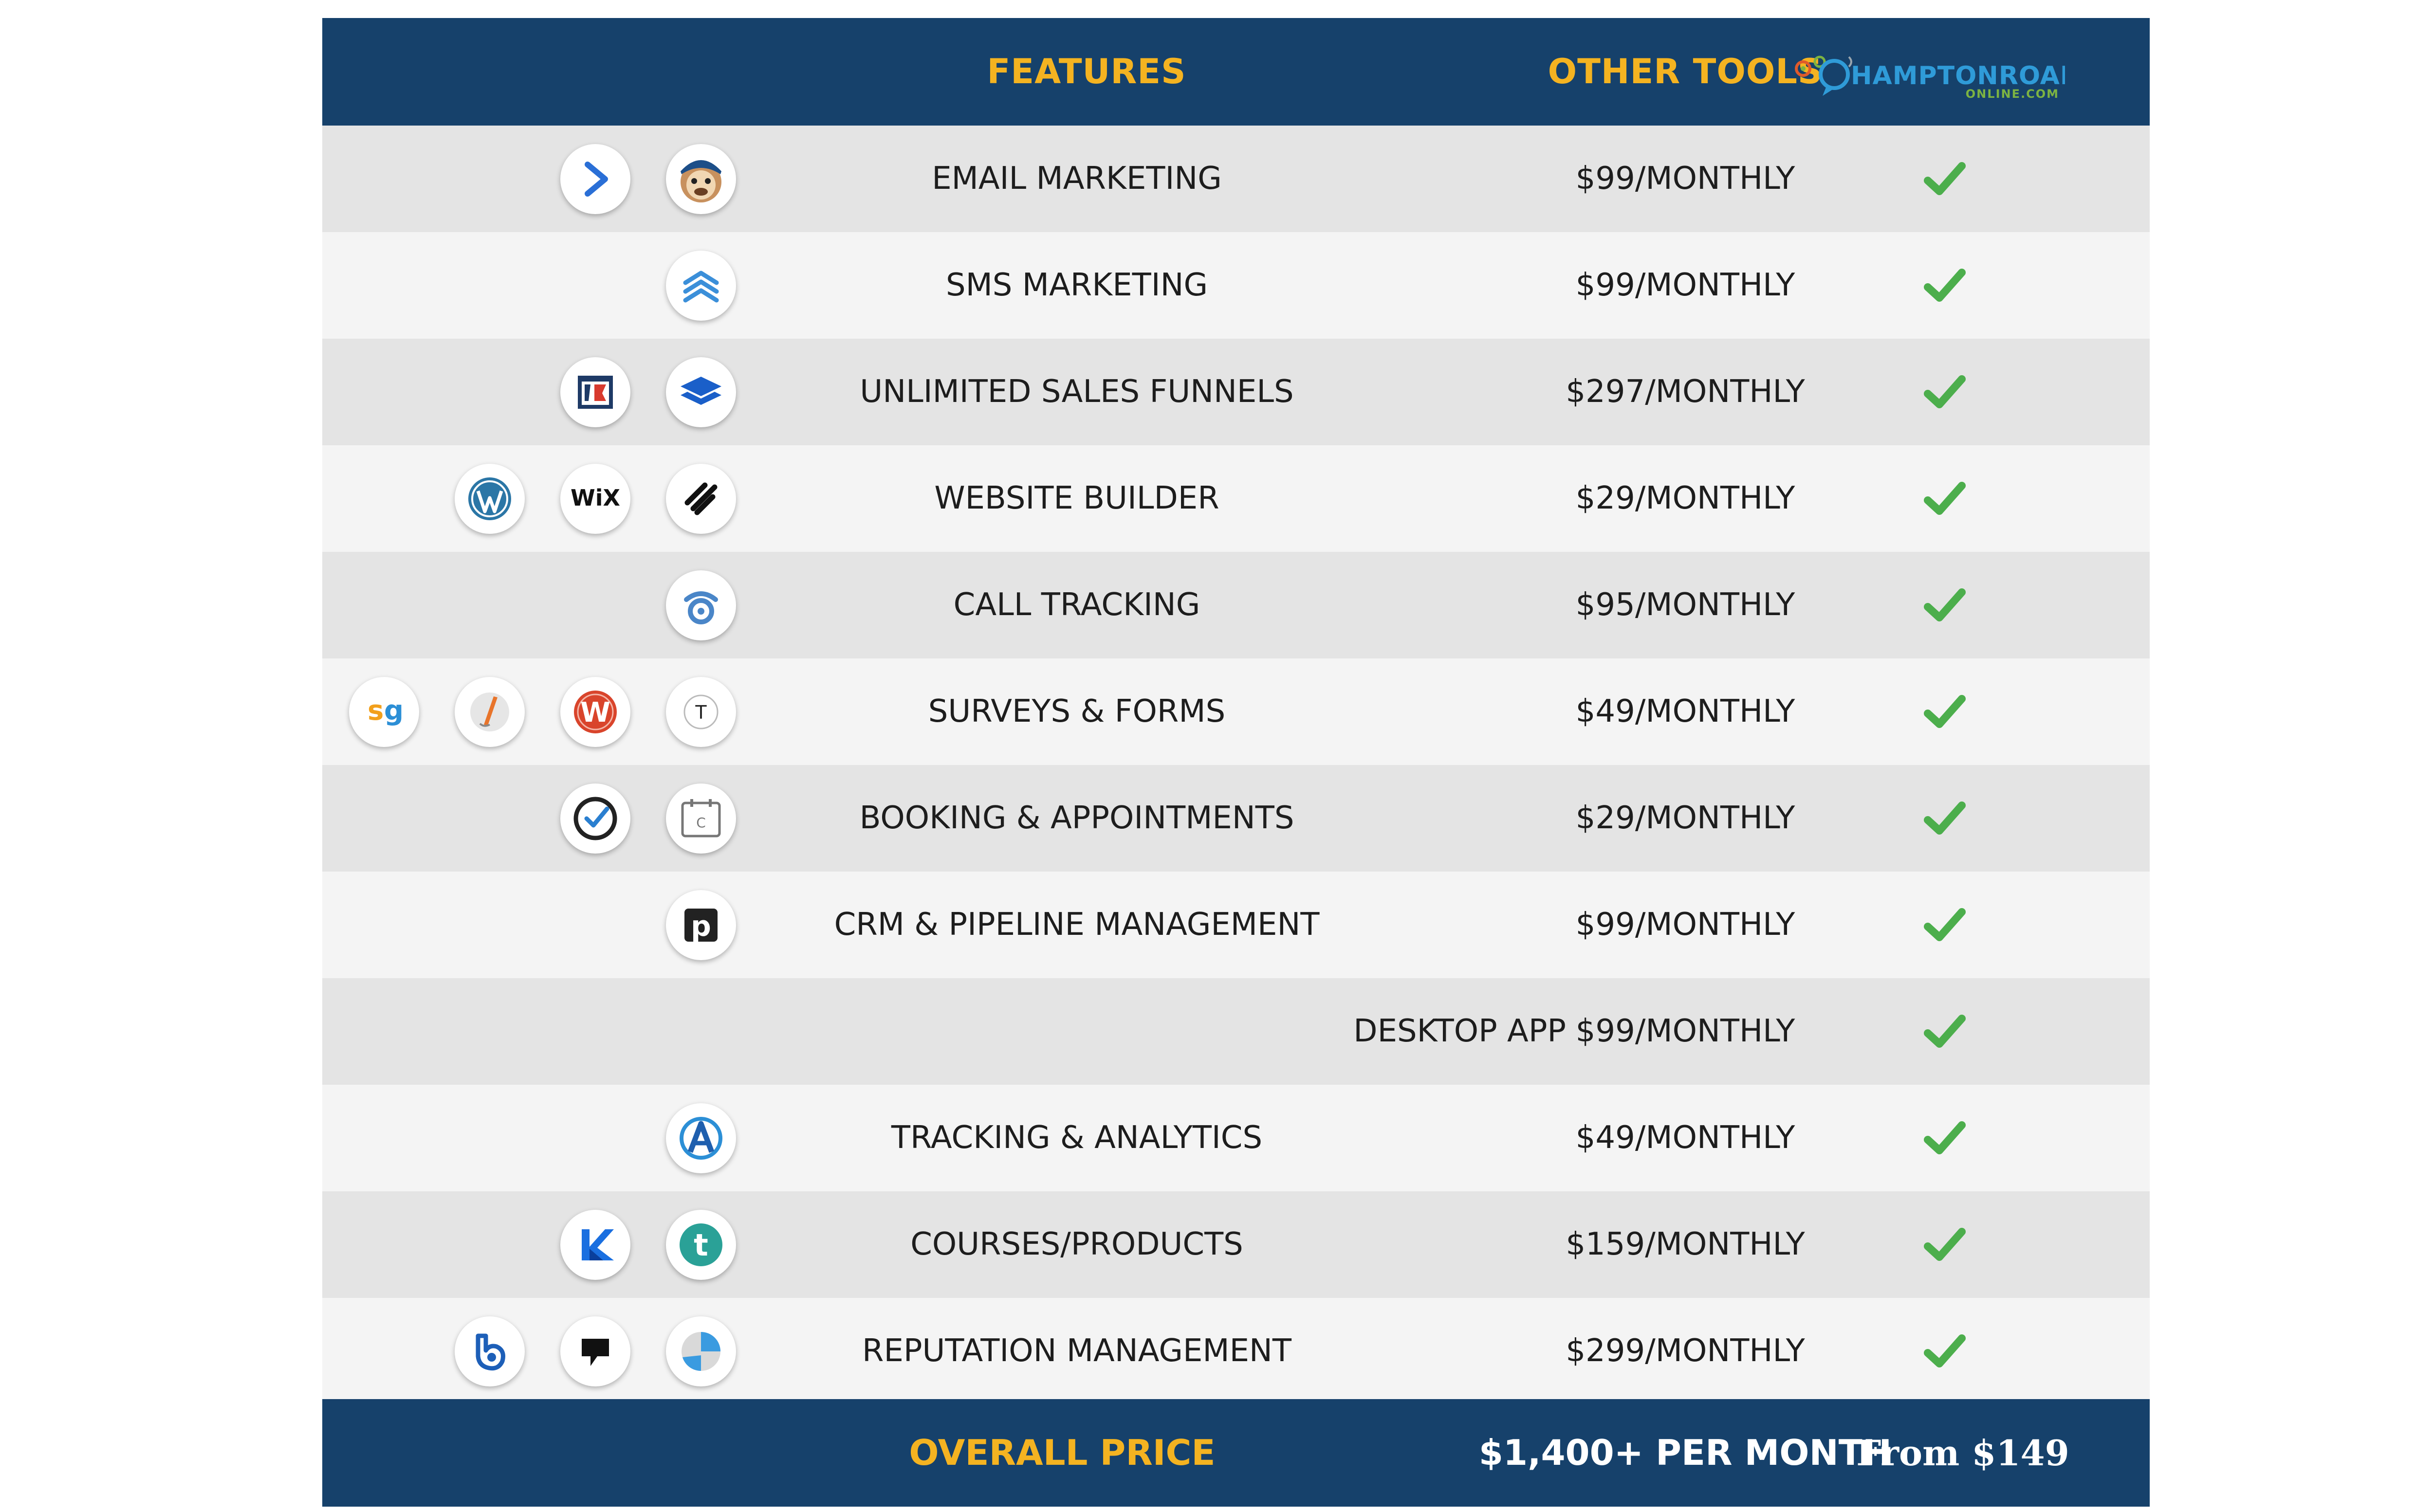 The height and width of the screenshot is (1512, 2434). What do you see at coordinates (595, 818) in the screenshot?
I see `acuity-check-icon` at bounding box center [595, 818].